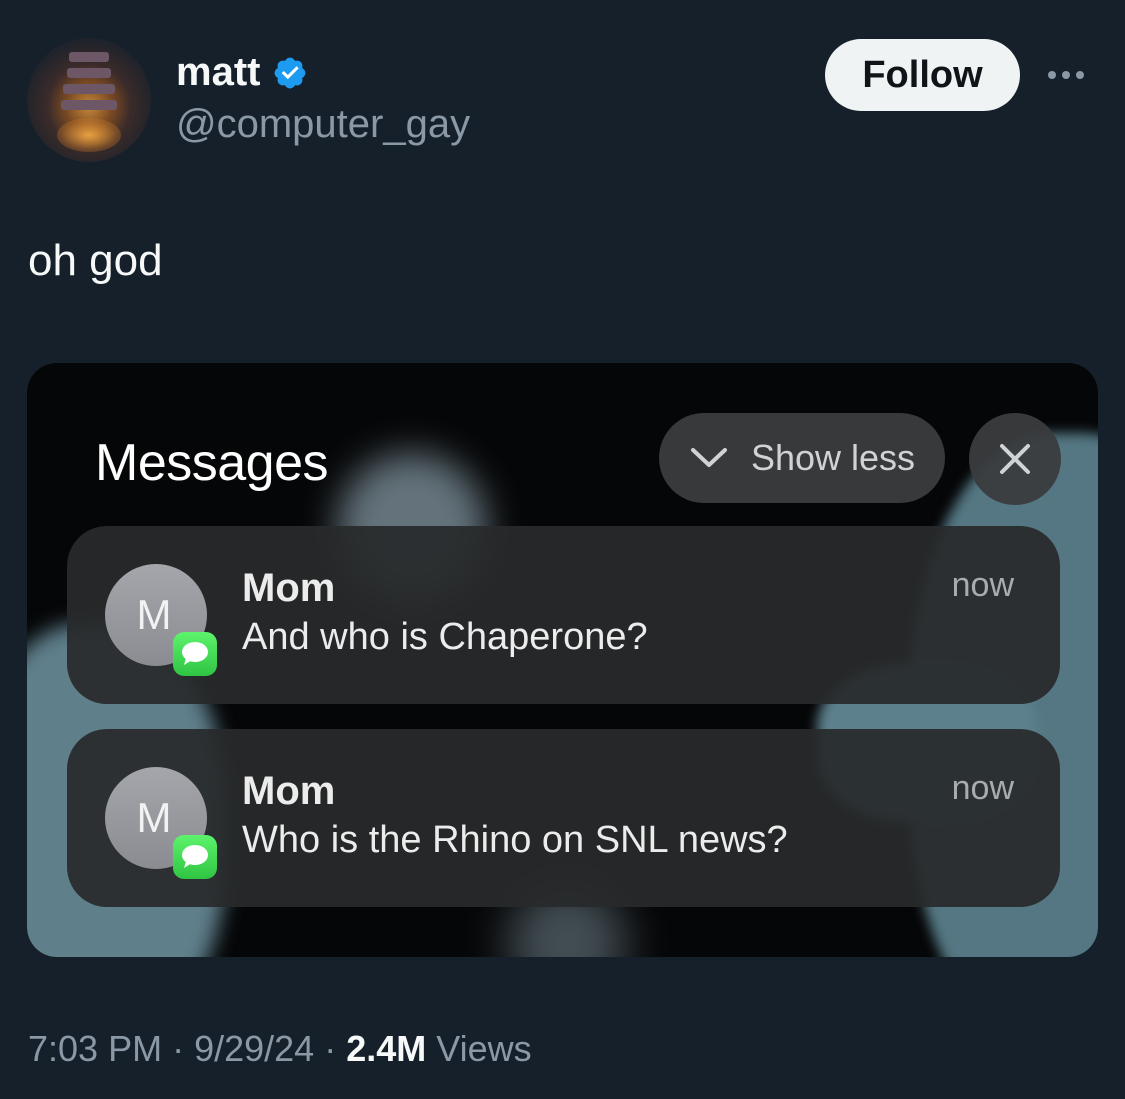  I want to click on follow-button: Follow, so click(922, 75).